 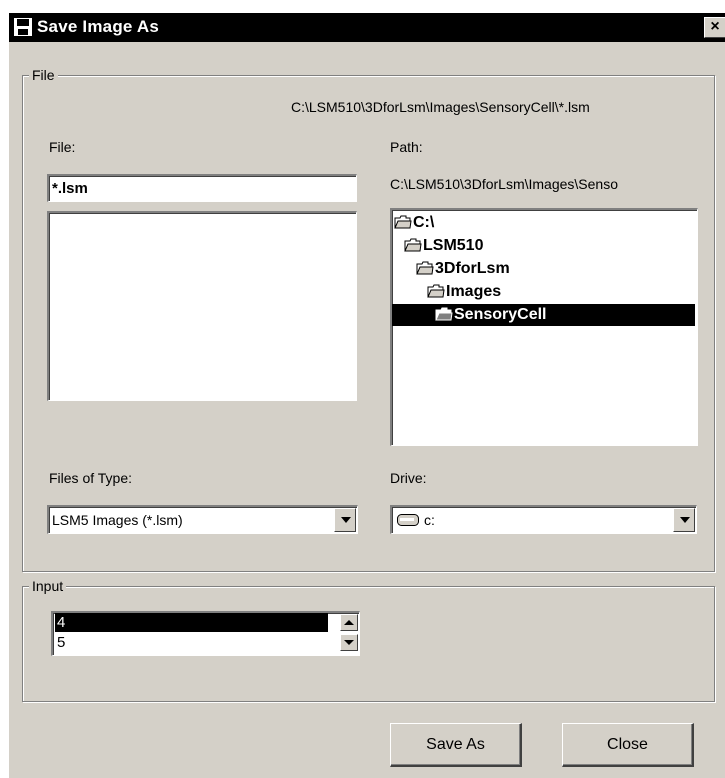 I want to click on input-option-selected: 4, so click(x=191, y=622).